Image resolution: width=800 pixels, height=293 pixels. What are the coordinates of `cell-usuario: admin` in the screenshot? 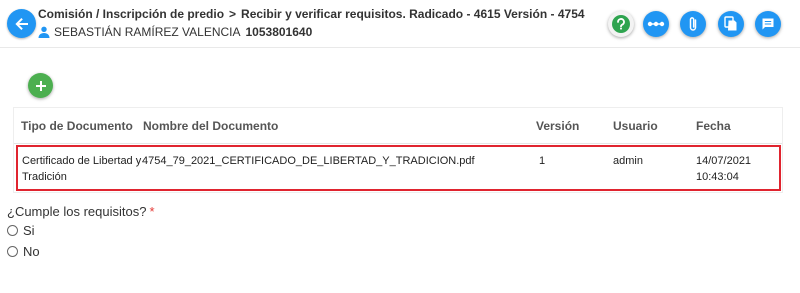 It's located at (628, 161).